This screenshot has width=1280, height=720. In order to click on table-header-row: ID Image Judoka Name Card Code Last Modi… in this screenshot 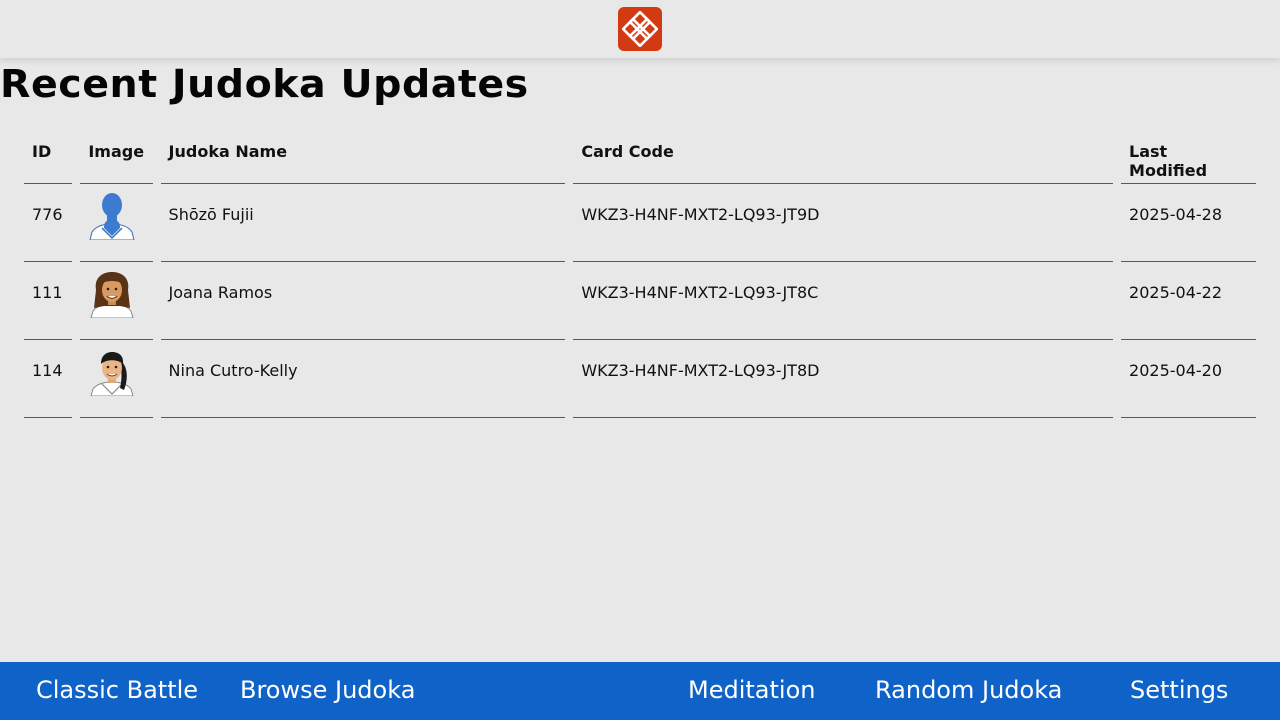, I will do `click(640, 160)`.